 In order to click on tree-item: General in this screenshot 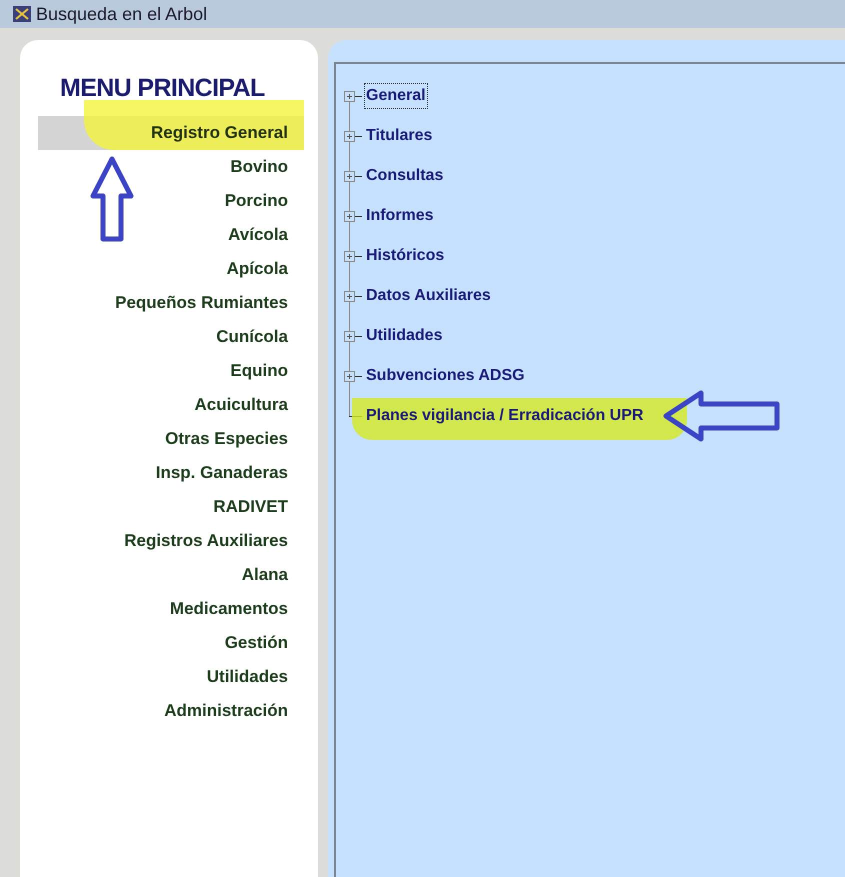, I will do `click(396, 96)`.